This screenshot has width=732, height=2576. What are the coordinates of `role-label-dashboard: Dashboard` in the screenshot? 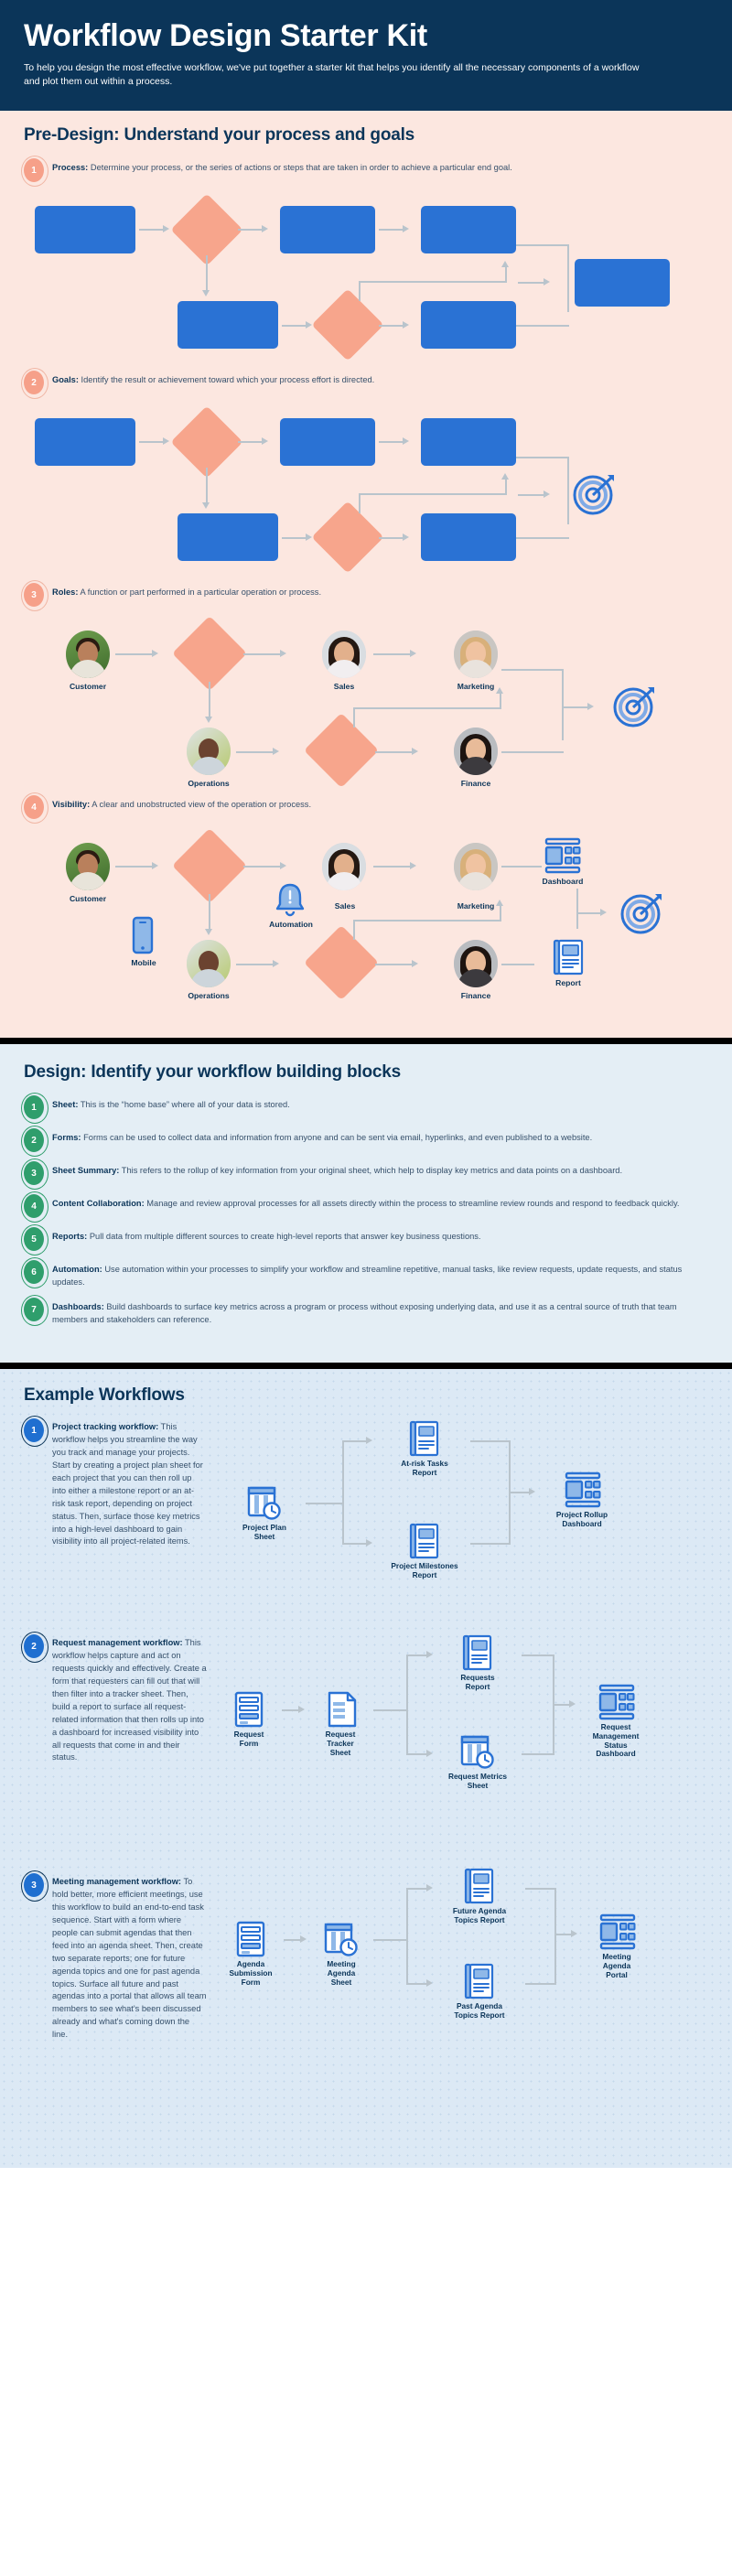 It's located at (563, 882).